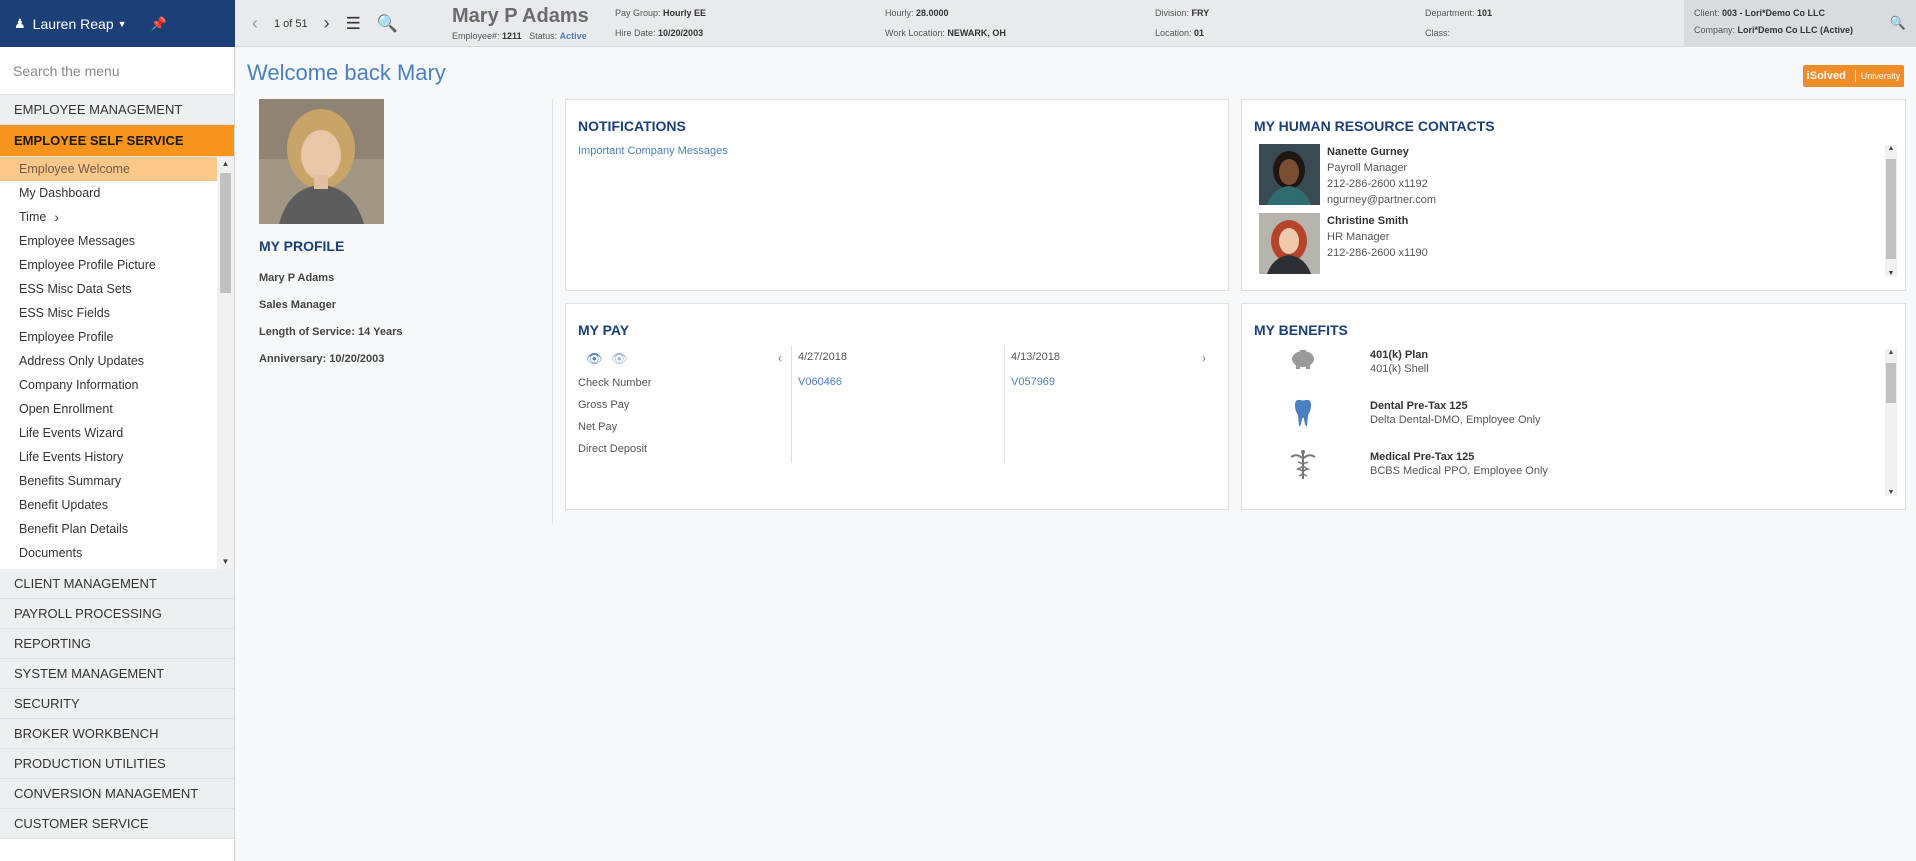 The image size is (1916, 861). I want to click on check-date: 4/13/2018, so click(1035, 357).